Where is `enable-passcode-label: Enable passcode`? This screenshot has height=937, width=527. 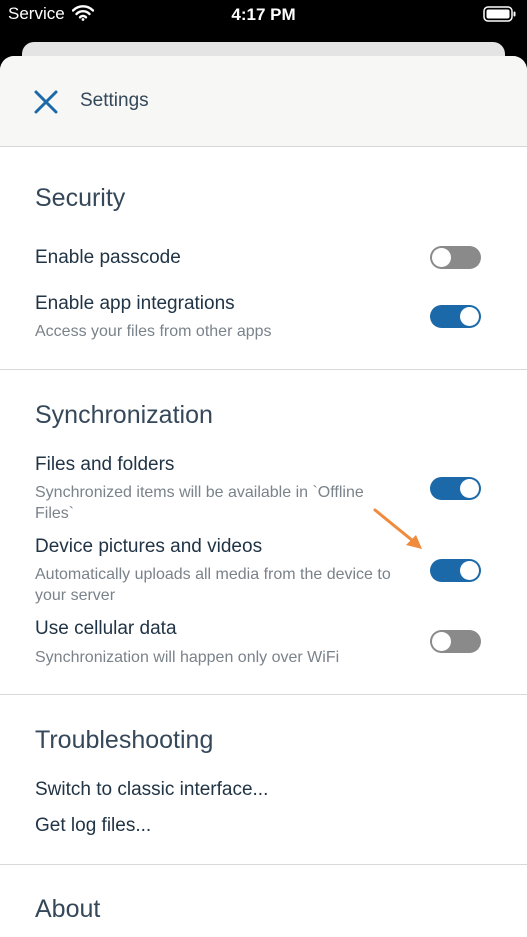 enable-passcode-label: Enable passcode is located at coordinates (108, 257).